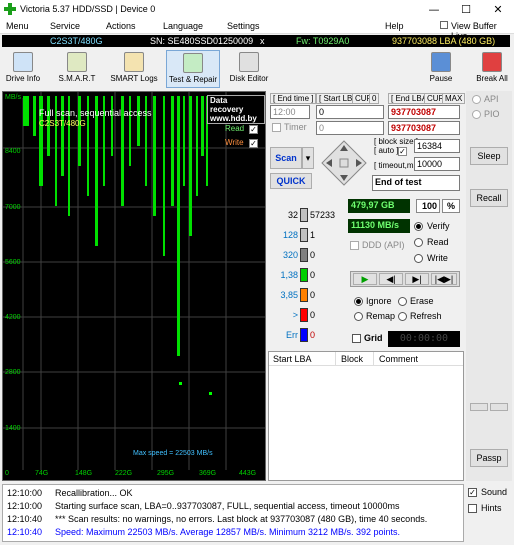  What do you see at coordinates (437, 146) in the screenshot?
I see `block-size-select: 16384` at bounding box center [437, 146].